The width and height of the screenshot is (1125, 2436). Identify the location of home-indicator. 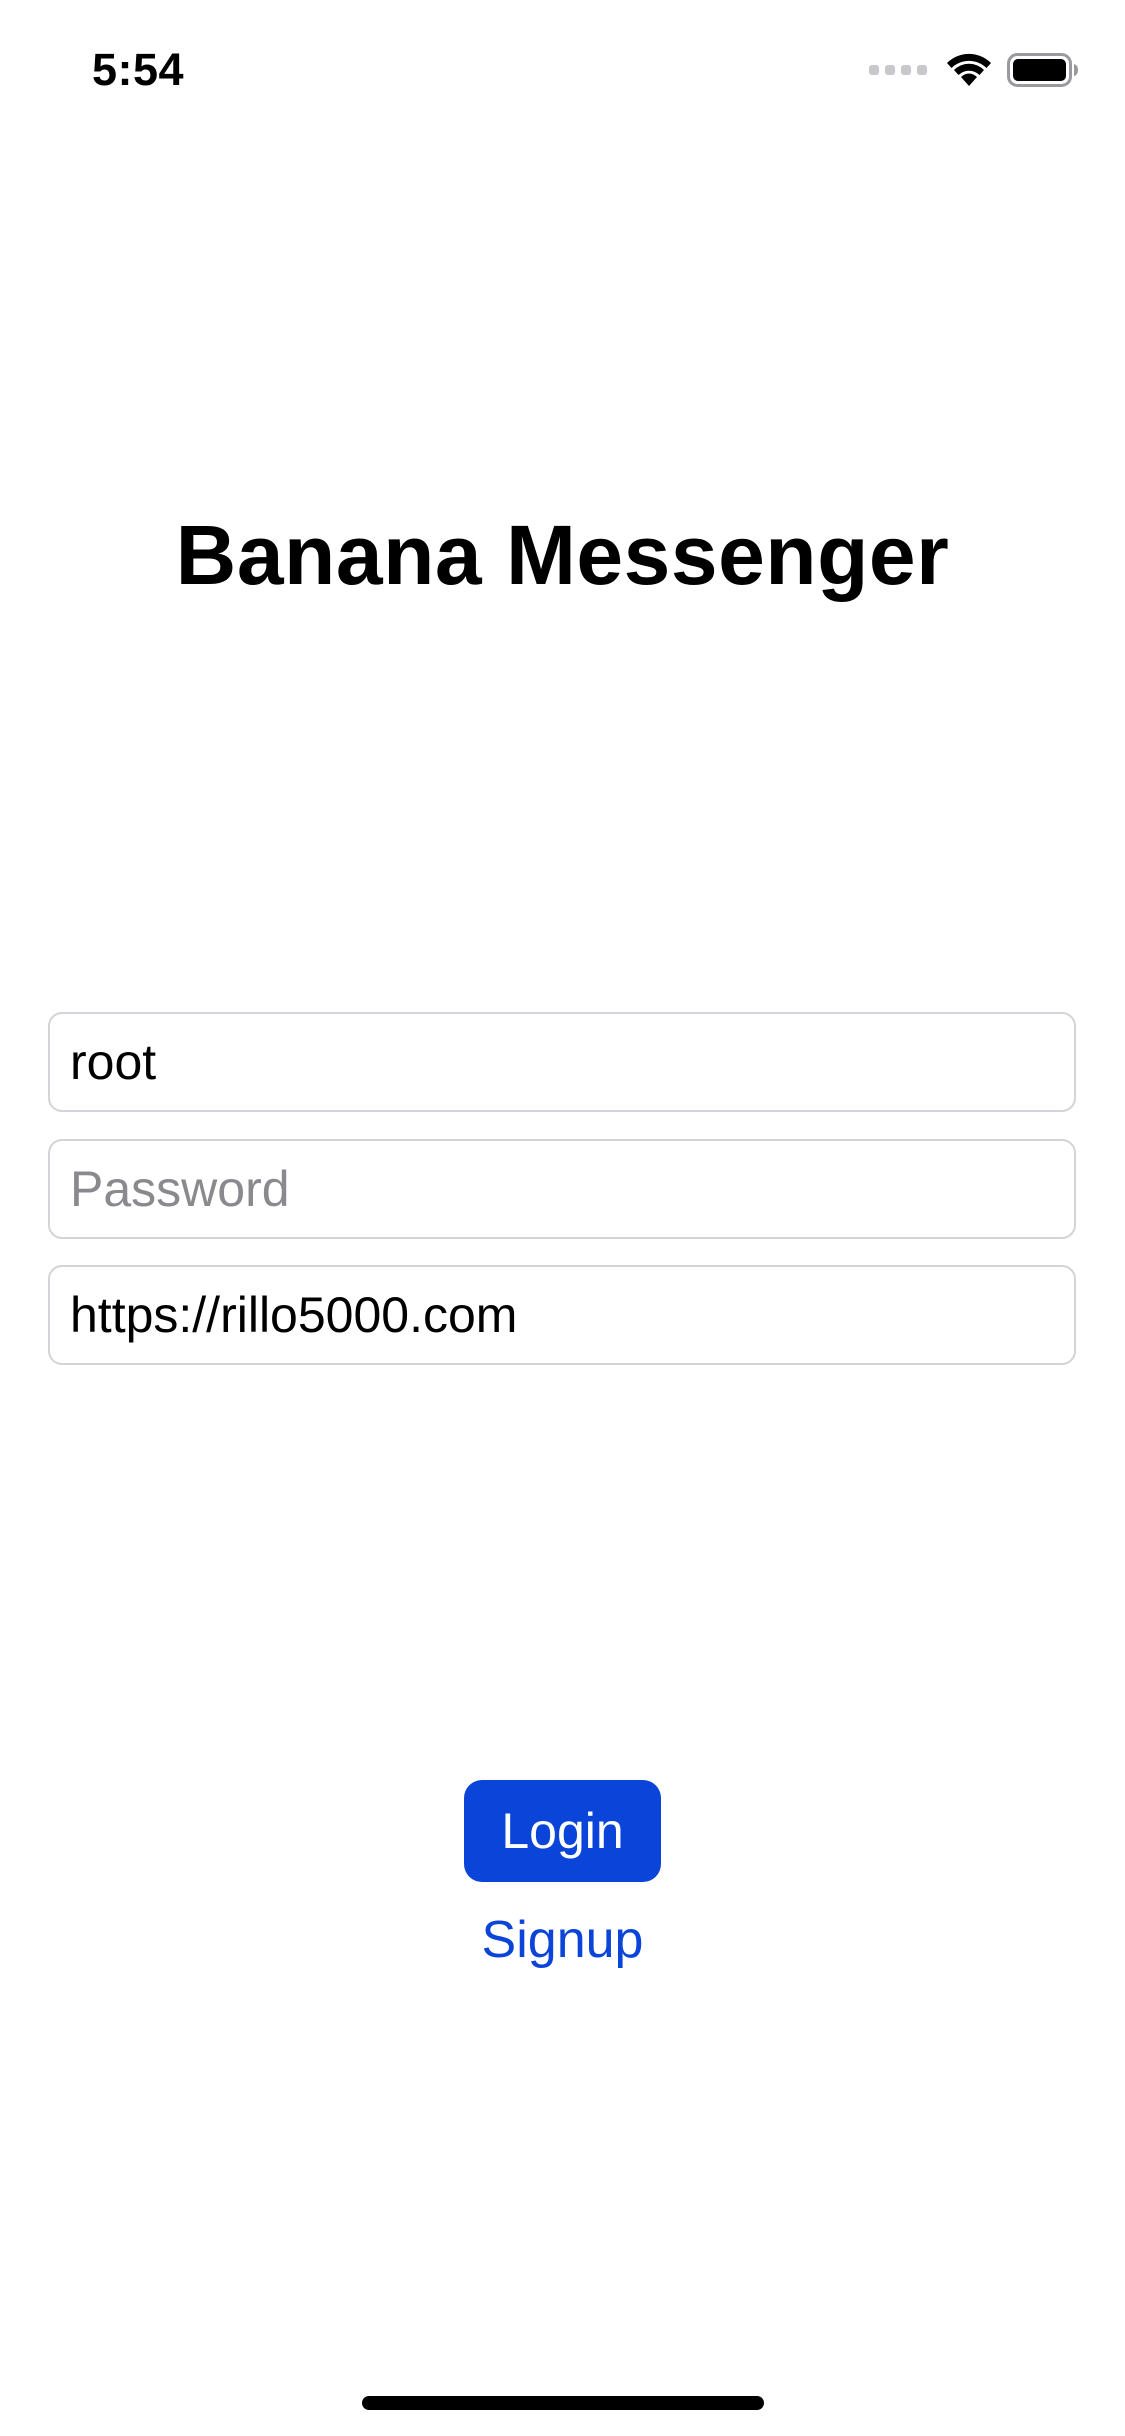
(563, 2403).